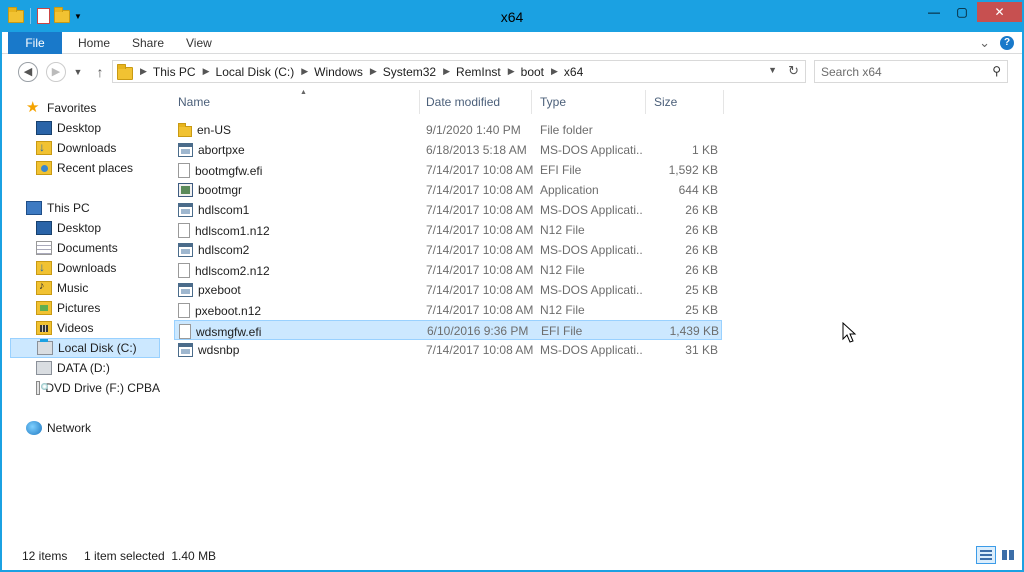 This screenshot has height=572, width=1024. I want to click on column-header-date: Date modified, so click(476, 102).